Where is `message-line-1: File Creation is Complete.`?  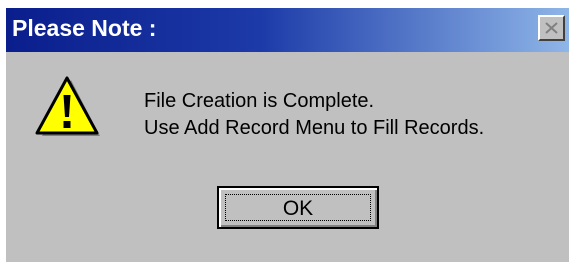 message-line-1: File Creation is Complete. is located at coordinates (259, 101).